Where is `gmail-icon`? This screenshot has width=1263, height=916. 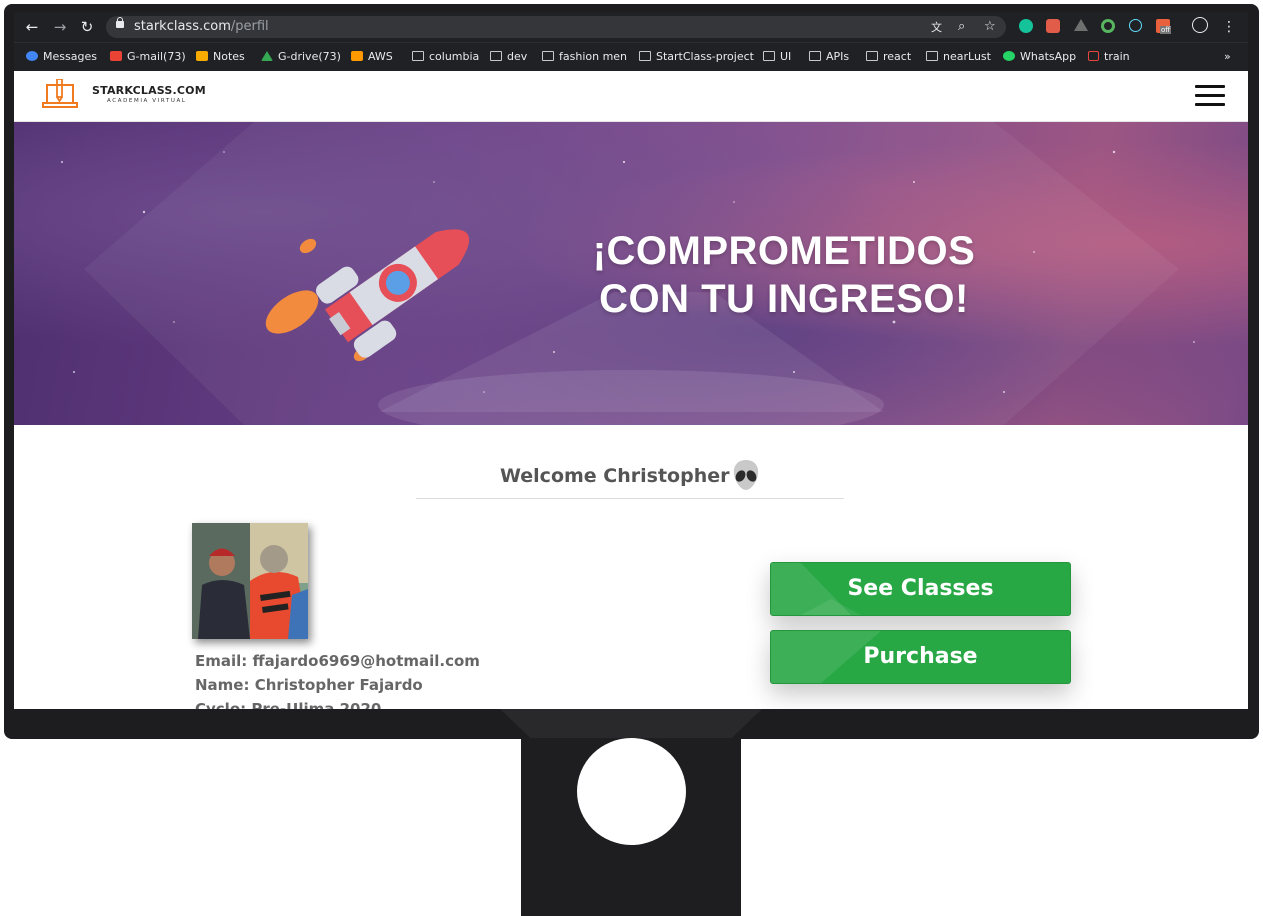 gmail-icon is located at coordinates (116, 56).